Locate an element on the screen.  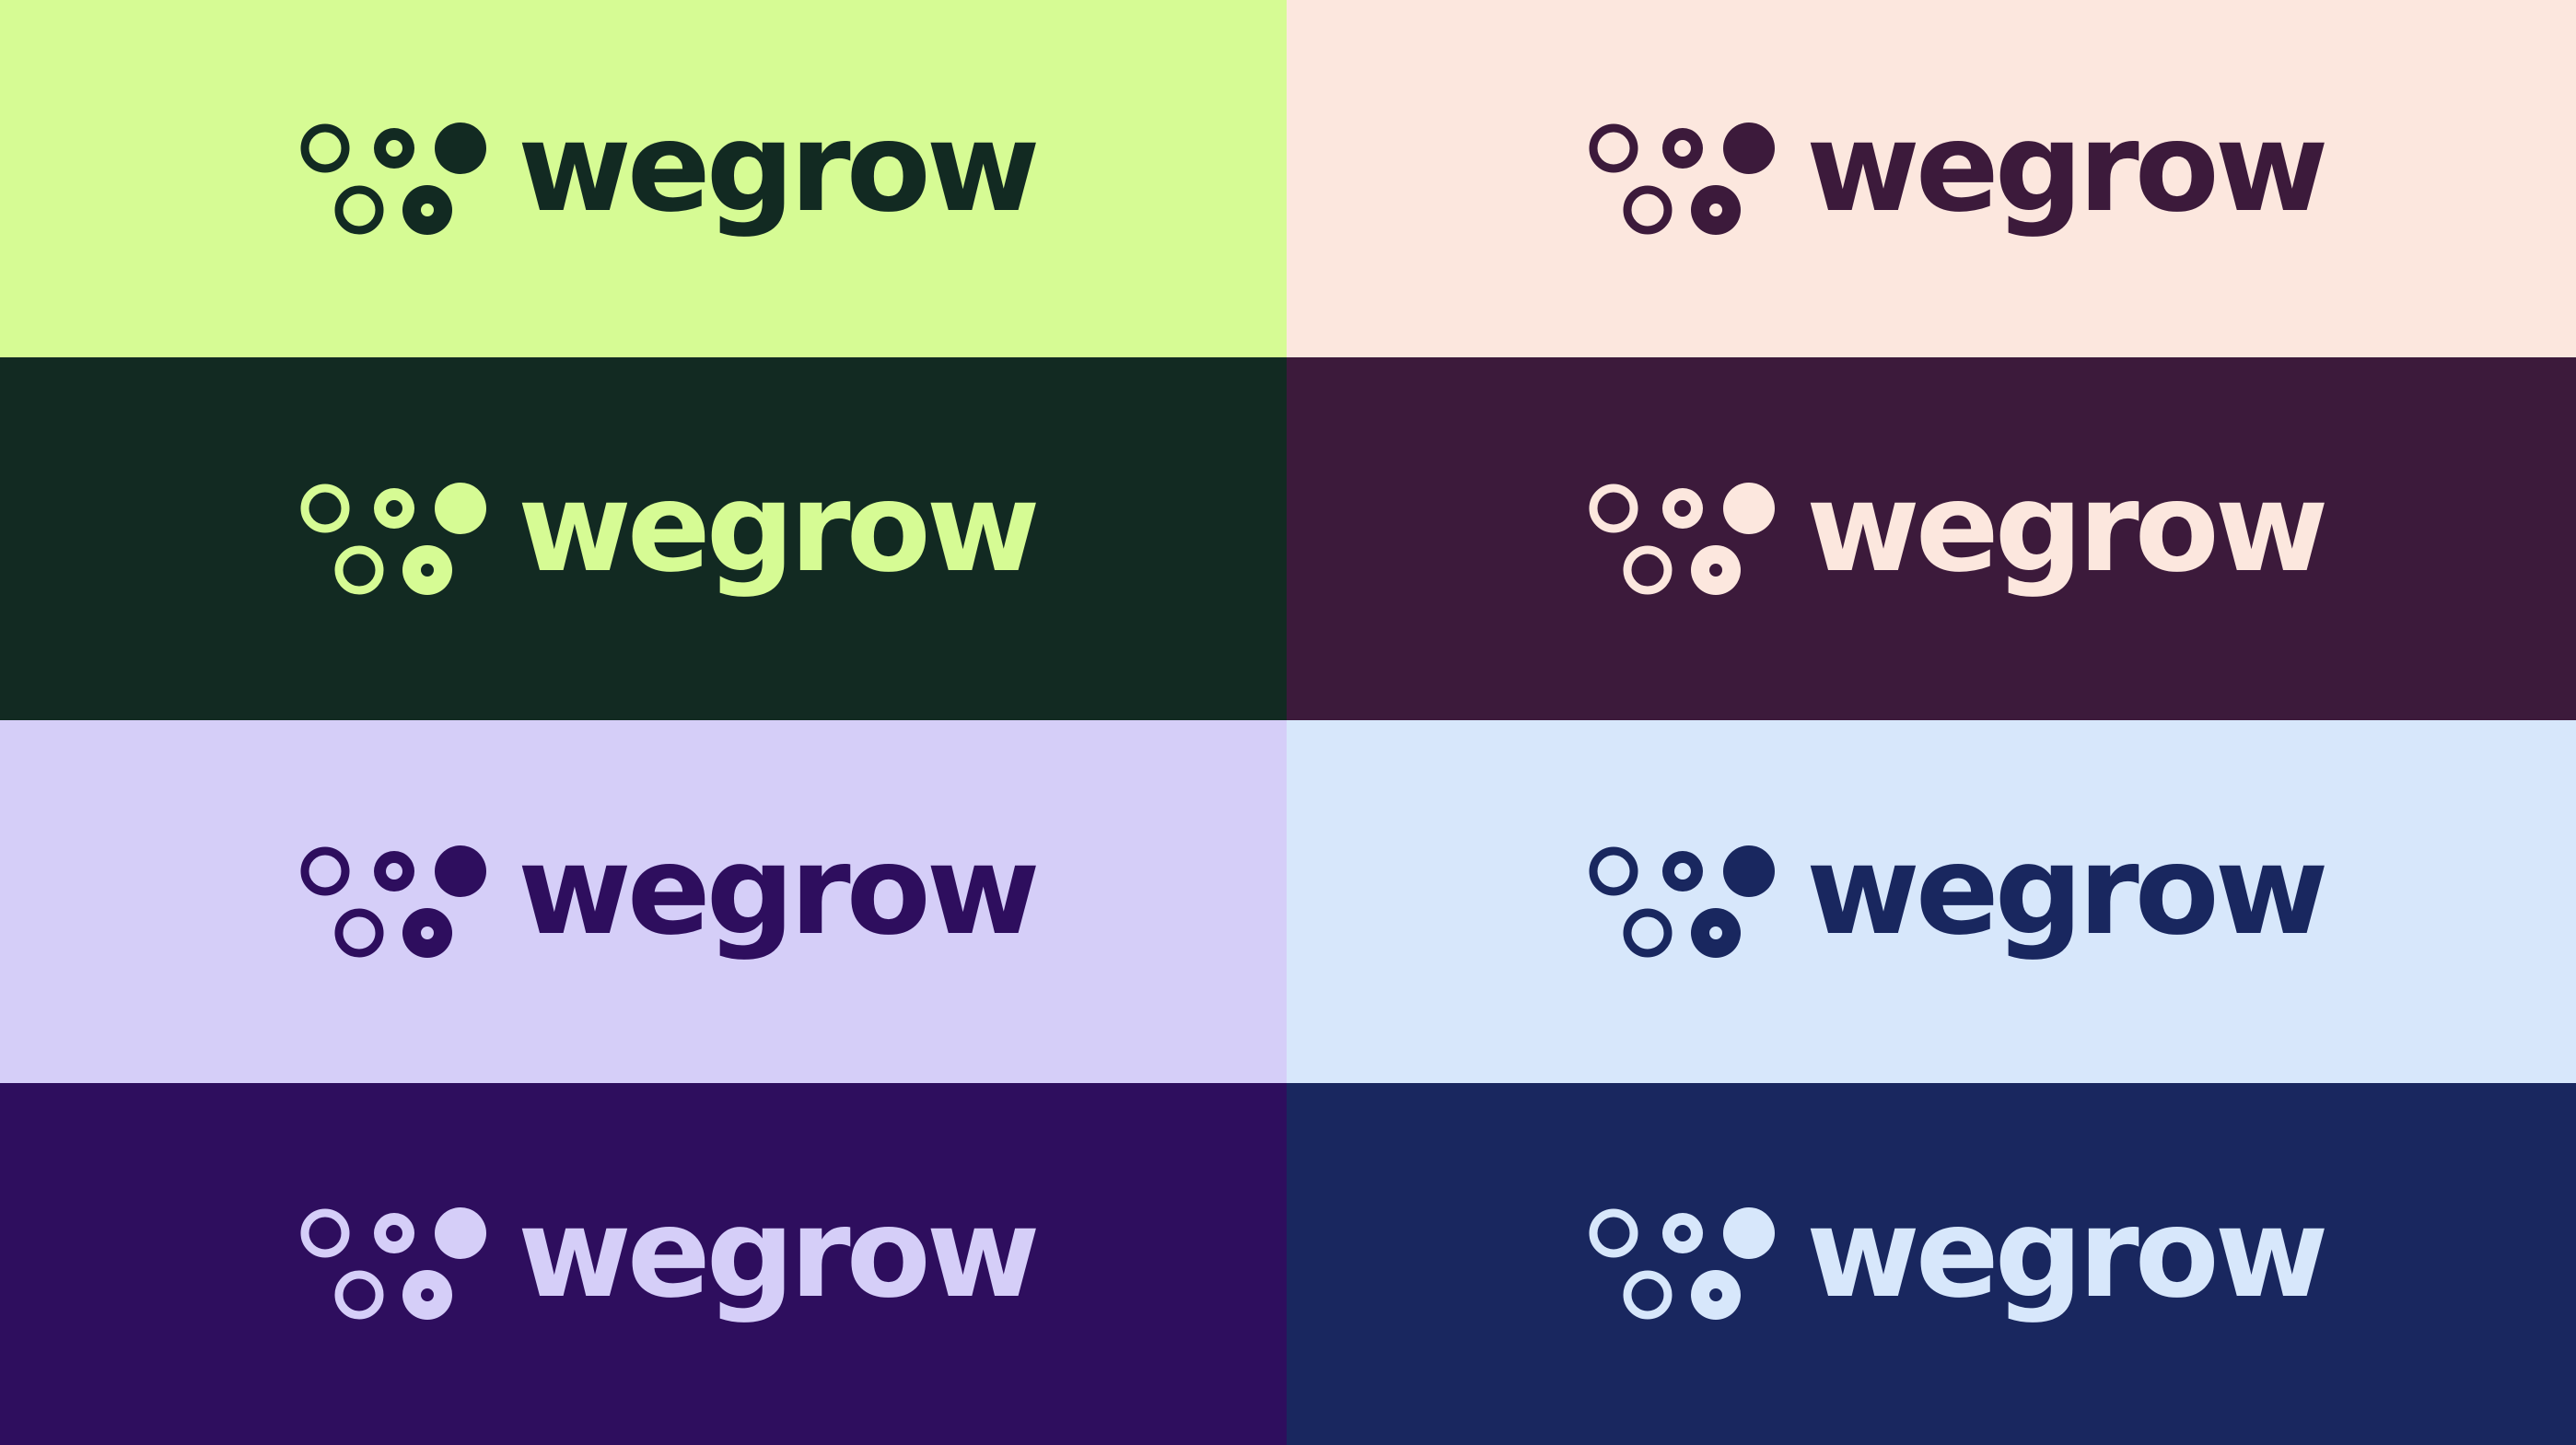
logo-tile-light-blue: wegrow is located at coordinates (1931, 901).